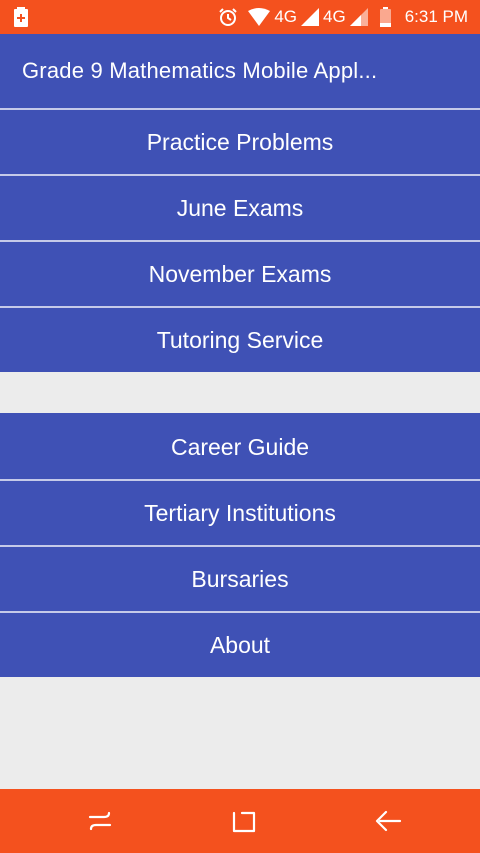 This screenshot has width=480, height=853. Describe the element at coordinates (240, 578) in the screenshot. I see `menu-item-bursaries: Bursaries` at that location.